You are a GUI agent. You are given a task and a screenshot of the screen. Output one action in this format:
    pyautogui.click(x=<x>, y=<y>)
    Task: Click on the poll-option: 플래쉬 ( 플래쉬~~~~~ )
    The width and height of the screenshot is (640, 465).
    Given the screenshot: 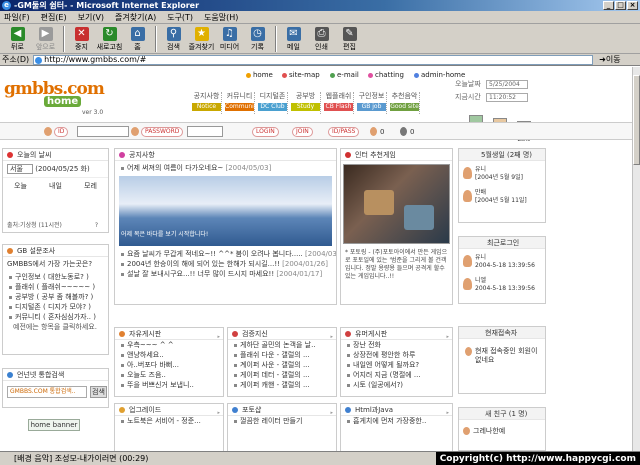 What is the action you would take?
    pyautogui.click(x=55, y=287)
    